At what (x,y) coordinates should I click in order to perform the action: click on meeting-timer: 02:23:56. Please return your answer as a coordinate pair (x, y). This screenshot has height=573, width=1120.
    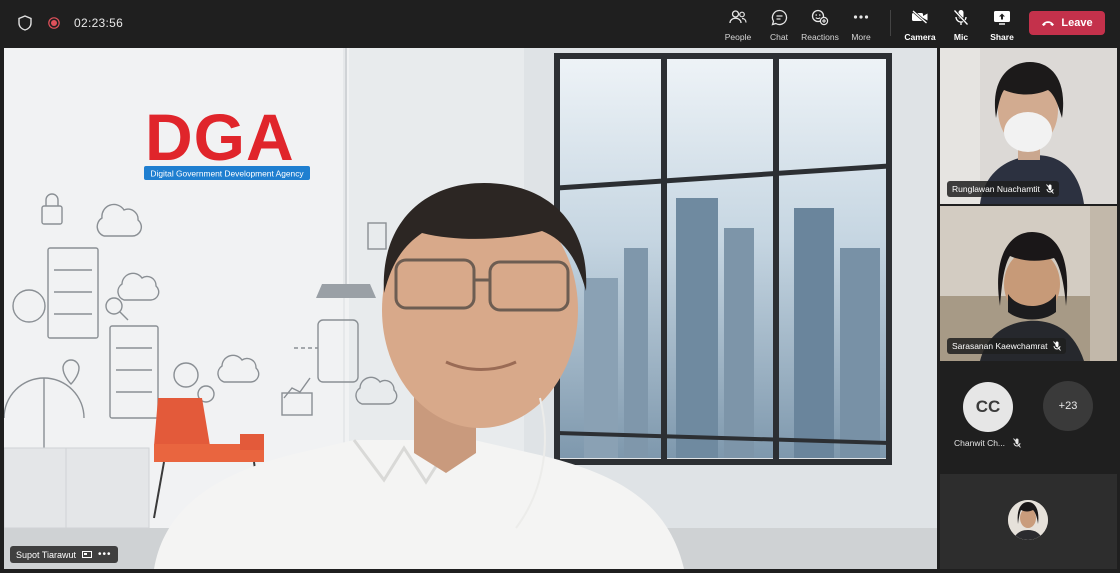
    Looking at the image, I should click on (99, 23).